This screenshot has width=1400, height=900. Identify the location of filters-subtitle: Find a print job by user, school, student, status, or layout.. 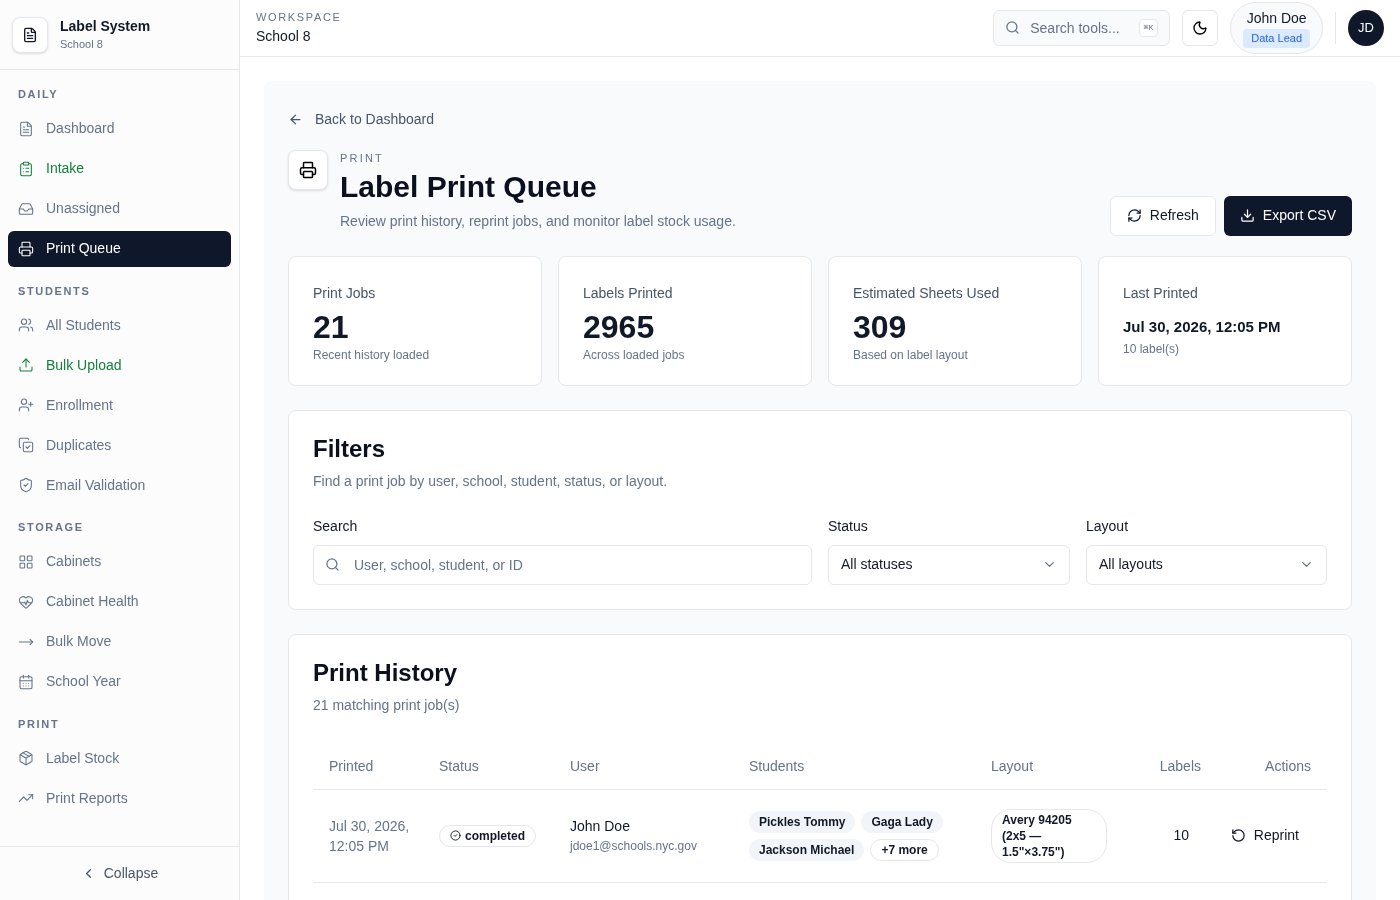
(491, 481).